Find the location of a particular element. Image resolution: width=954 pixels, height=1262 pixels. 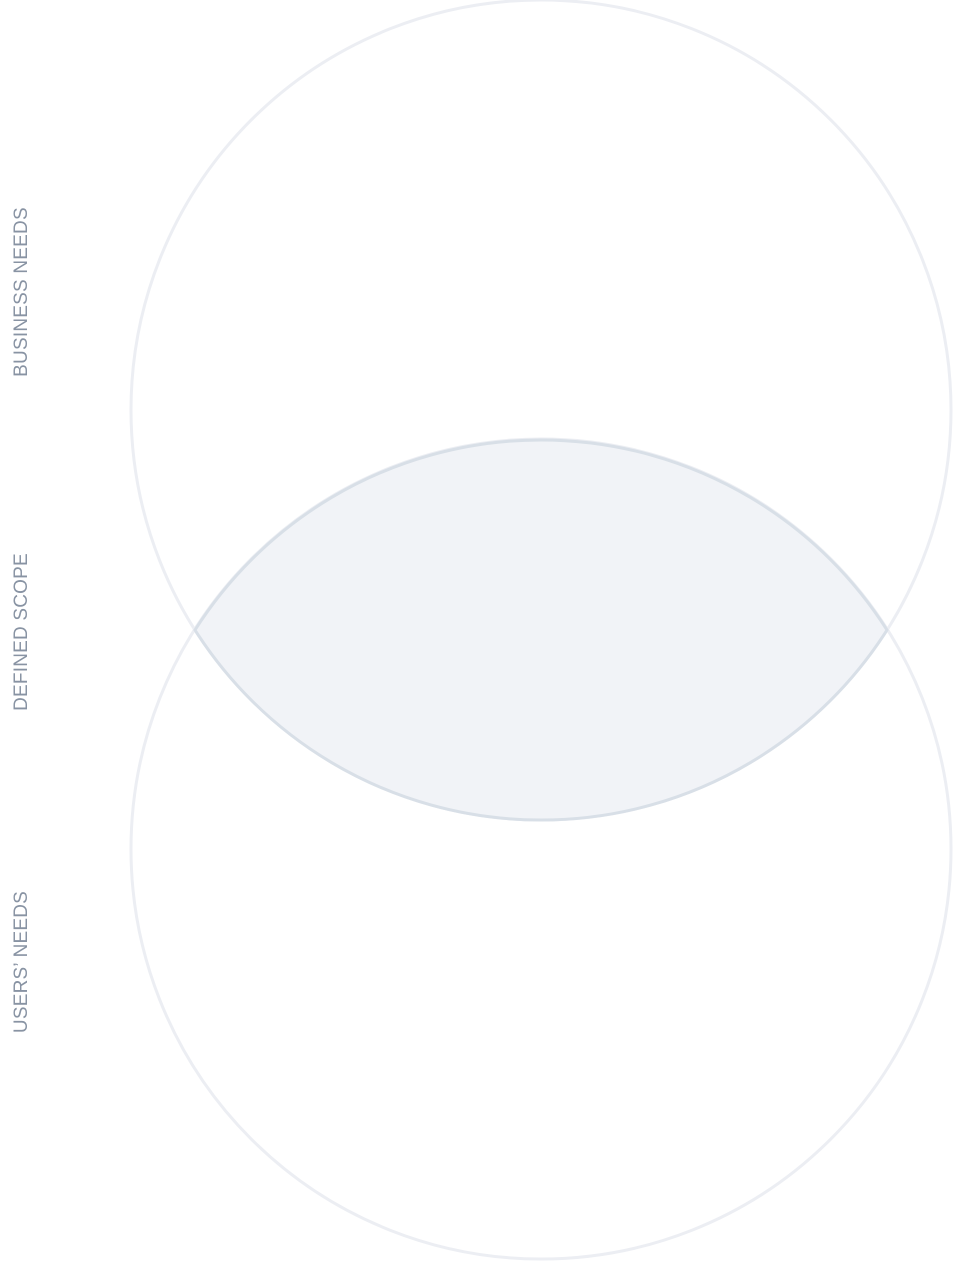

users-needs-label: USERS’ NEEDS is located at coordinates (21, 962).